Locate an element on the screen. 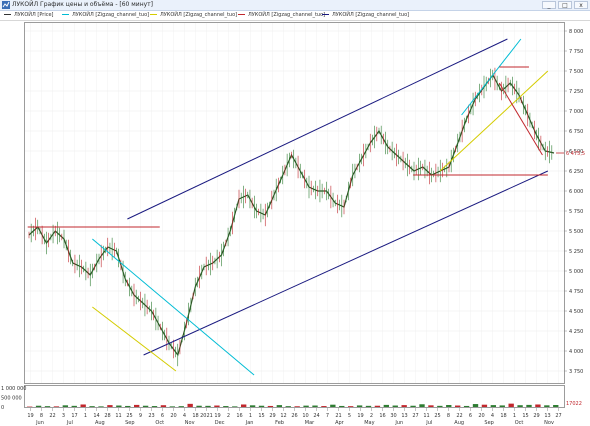  time-tick-label: 11 is located at coordinates (426, 416).